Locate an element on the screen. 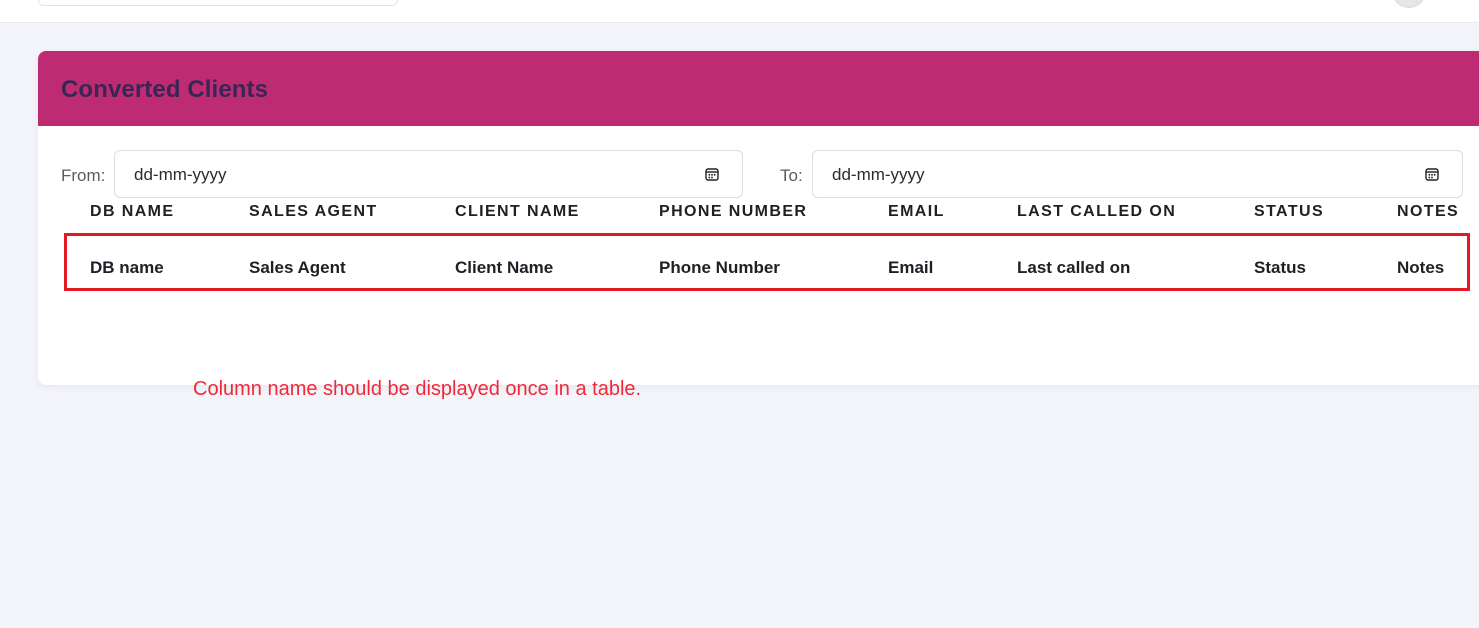 Image resolution: width=1479 pixels, height=628 pixels. to-label: To: is located at coordinates (791, 175).